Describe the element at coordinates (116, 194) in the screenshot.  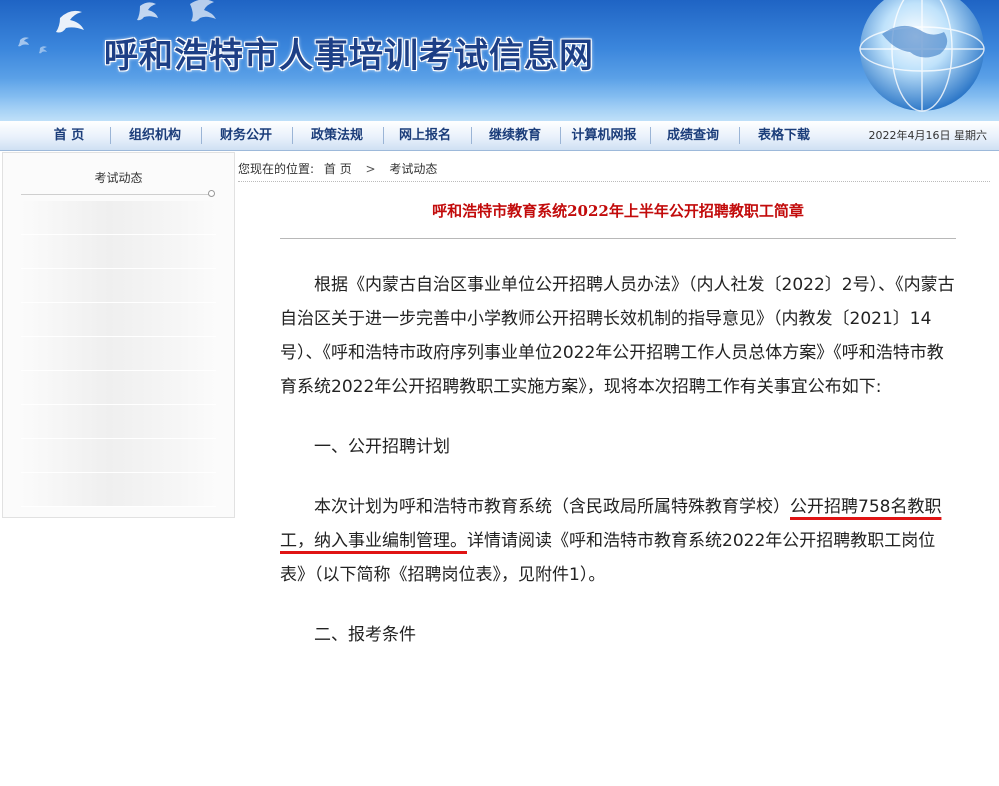
I see `sidebar-divider` at that location.